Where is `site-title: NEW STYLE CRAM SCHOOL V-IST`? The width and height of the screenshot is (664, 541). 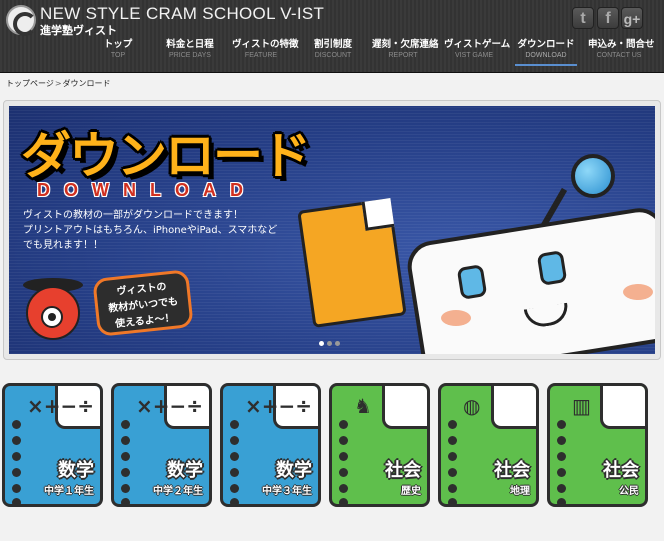
site-title: NEW STYLE CRAM SCHOOL V-IST is located at coordinates (182, 14).